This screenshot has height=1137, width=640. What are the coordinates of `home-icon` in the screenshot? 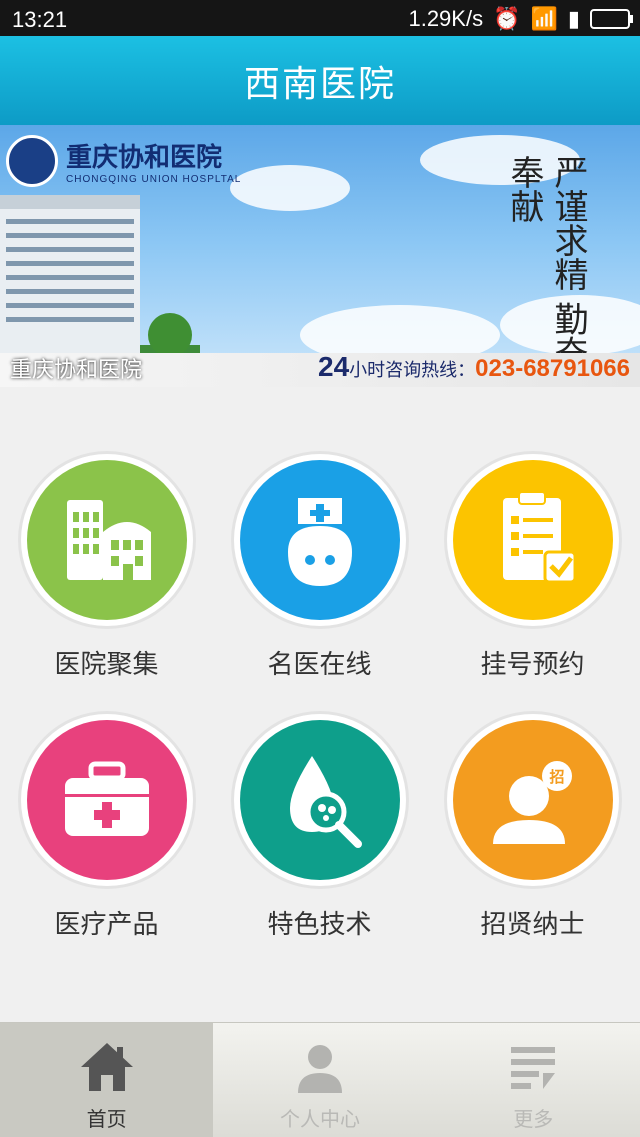 It's located at (106, 1067).